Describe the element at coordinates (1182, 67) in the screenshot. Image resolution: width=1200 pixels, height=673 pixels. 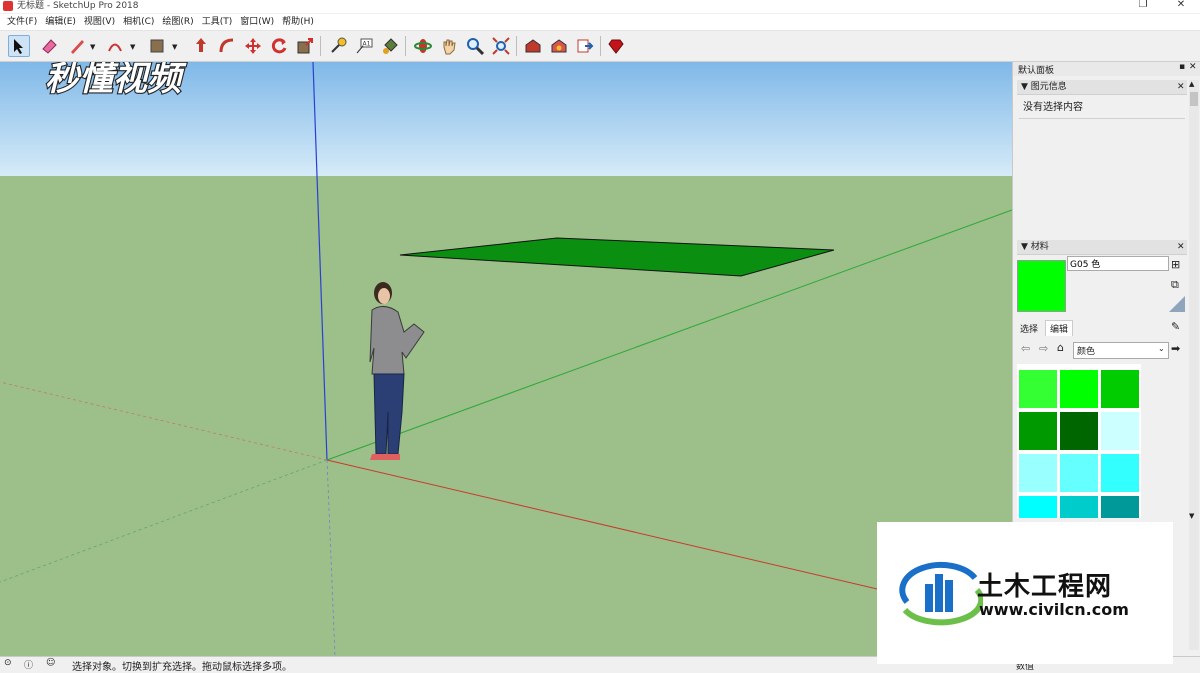
I see `pin-icon: ▪` at that location.